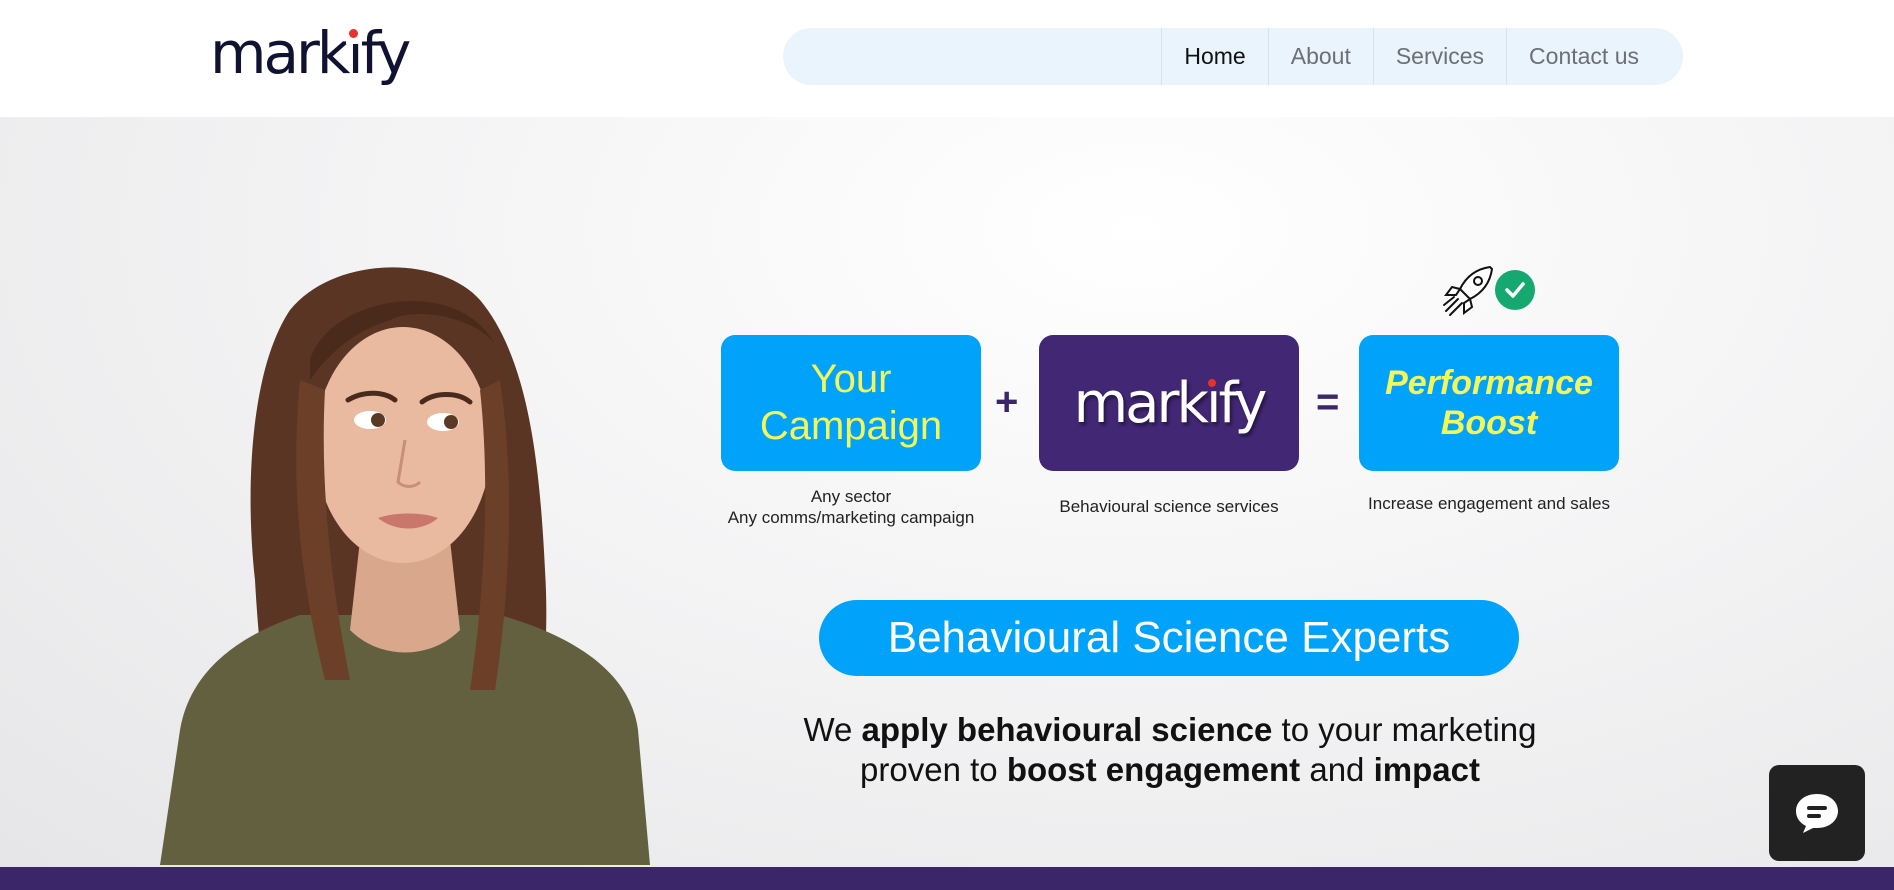 This screenshot has width=1894, height=890. Describe the element at coordinates (832, 729) in the screenshot. I see `tagline-part: We` at that location.